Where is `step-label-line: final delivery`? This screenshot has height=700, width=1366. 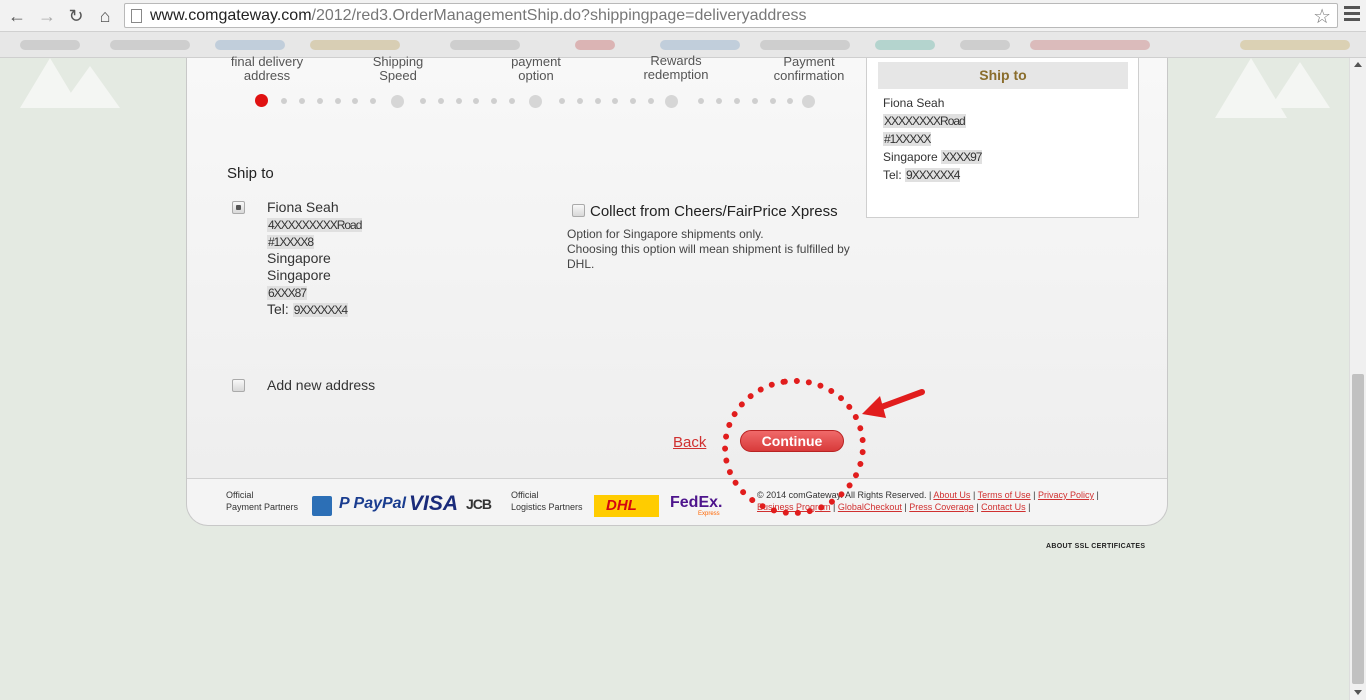
step-label-line: final delivery is located at coordinates (267, 61).